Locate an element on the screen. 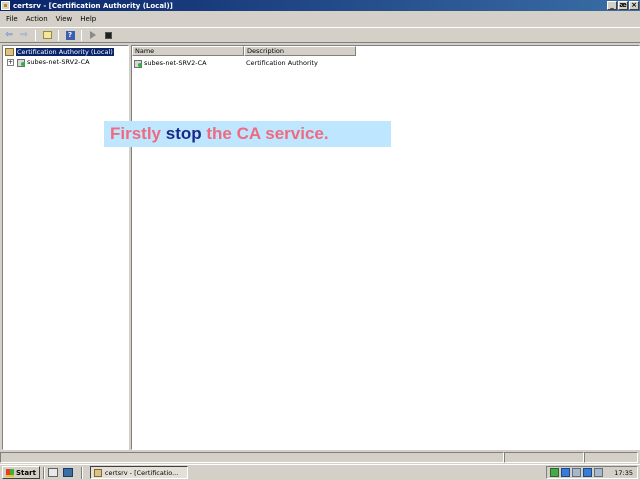  tree-item-label: Certification Authority (Local) is located at coordinates (65, 52).